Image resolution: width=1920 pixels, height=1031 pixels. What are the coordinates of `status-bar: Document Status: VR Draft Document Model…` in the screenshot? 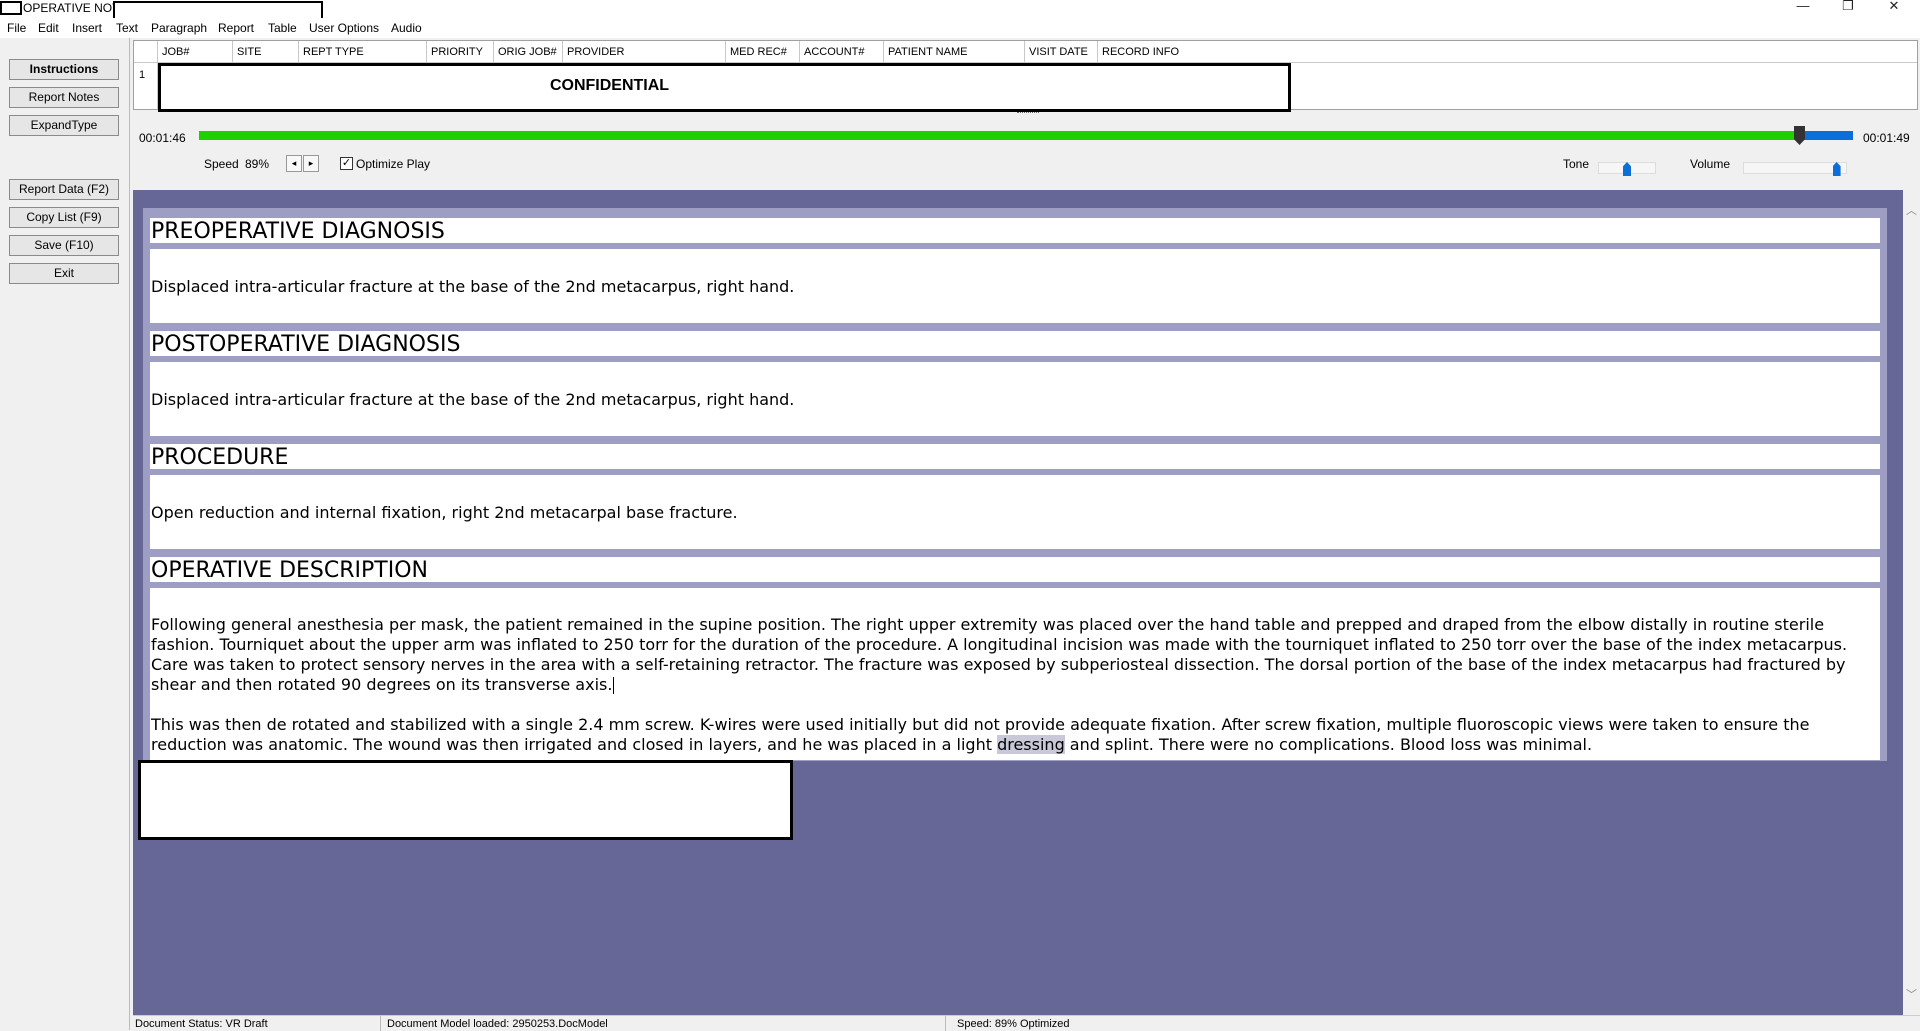 It's located at (1026, 1023).